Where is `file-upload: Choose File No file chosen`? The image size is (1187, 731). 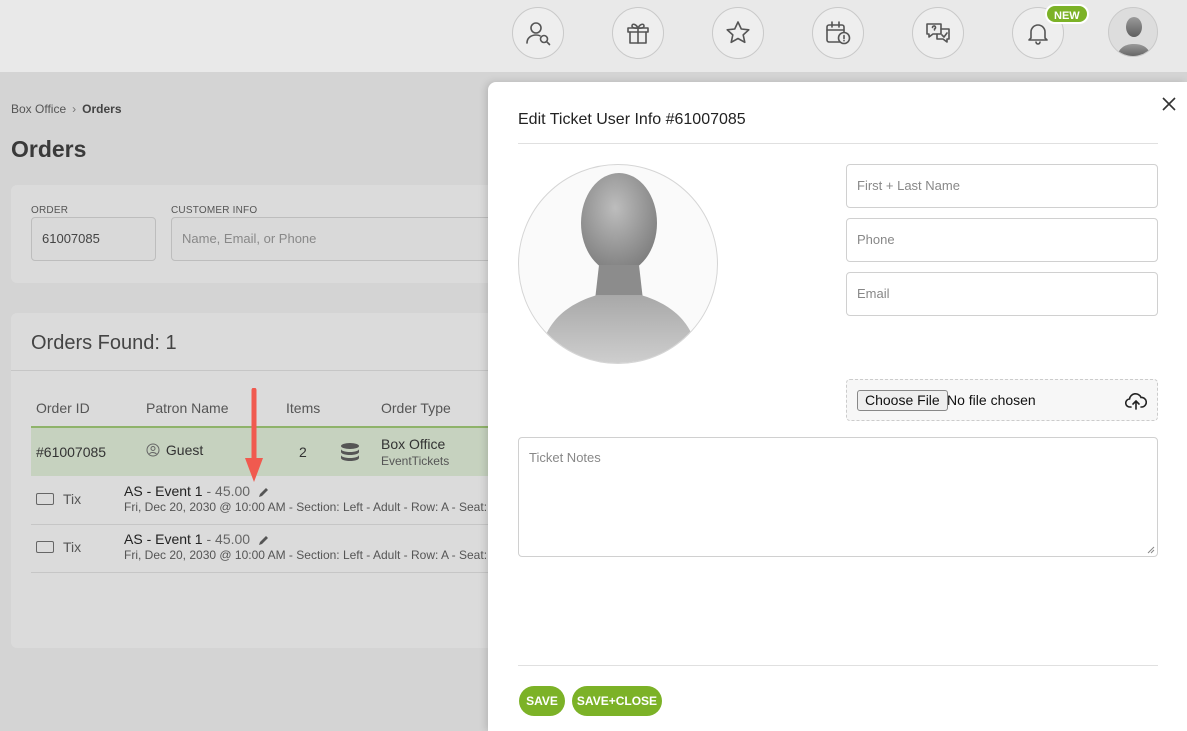
file-upload: Choose File No file chosen is located at coordinates (1002, 400).